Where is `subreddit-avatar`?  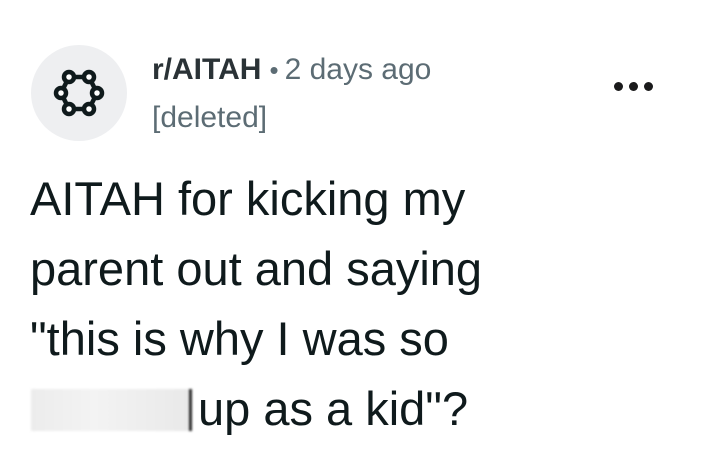 subreddit-avatar is located at coordinates (79, 93).